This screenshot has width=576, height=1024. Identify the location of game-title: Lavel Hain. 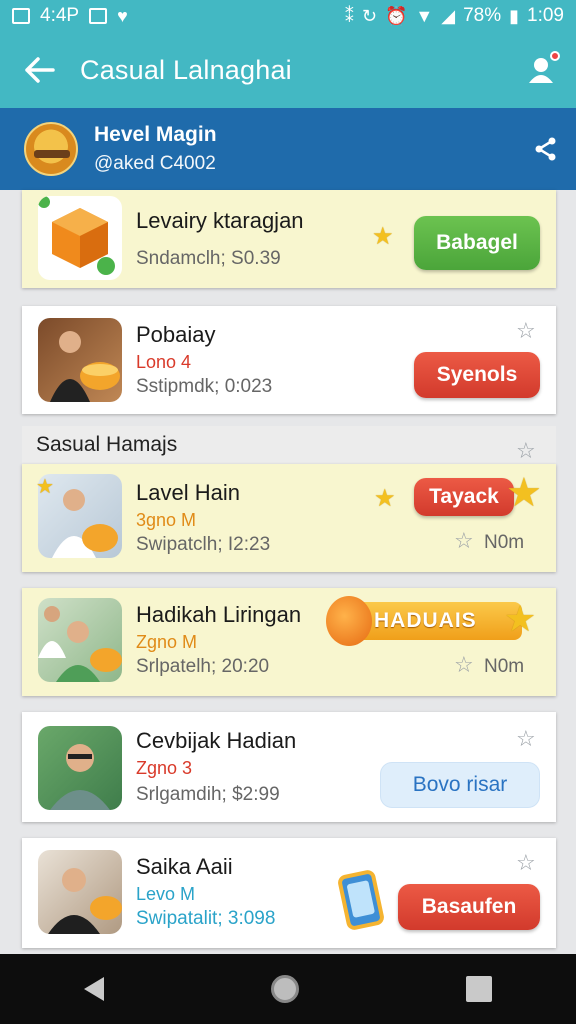
(188, 492).